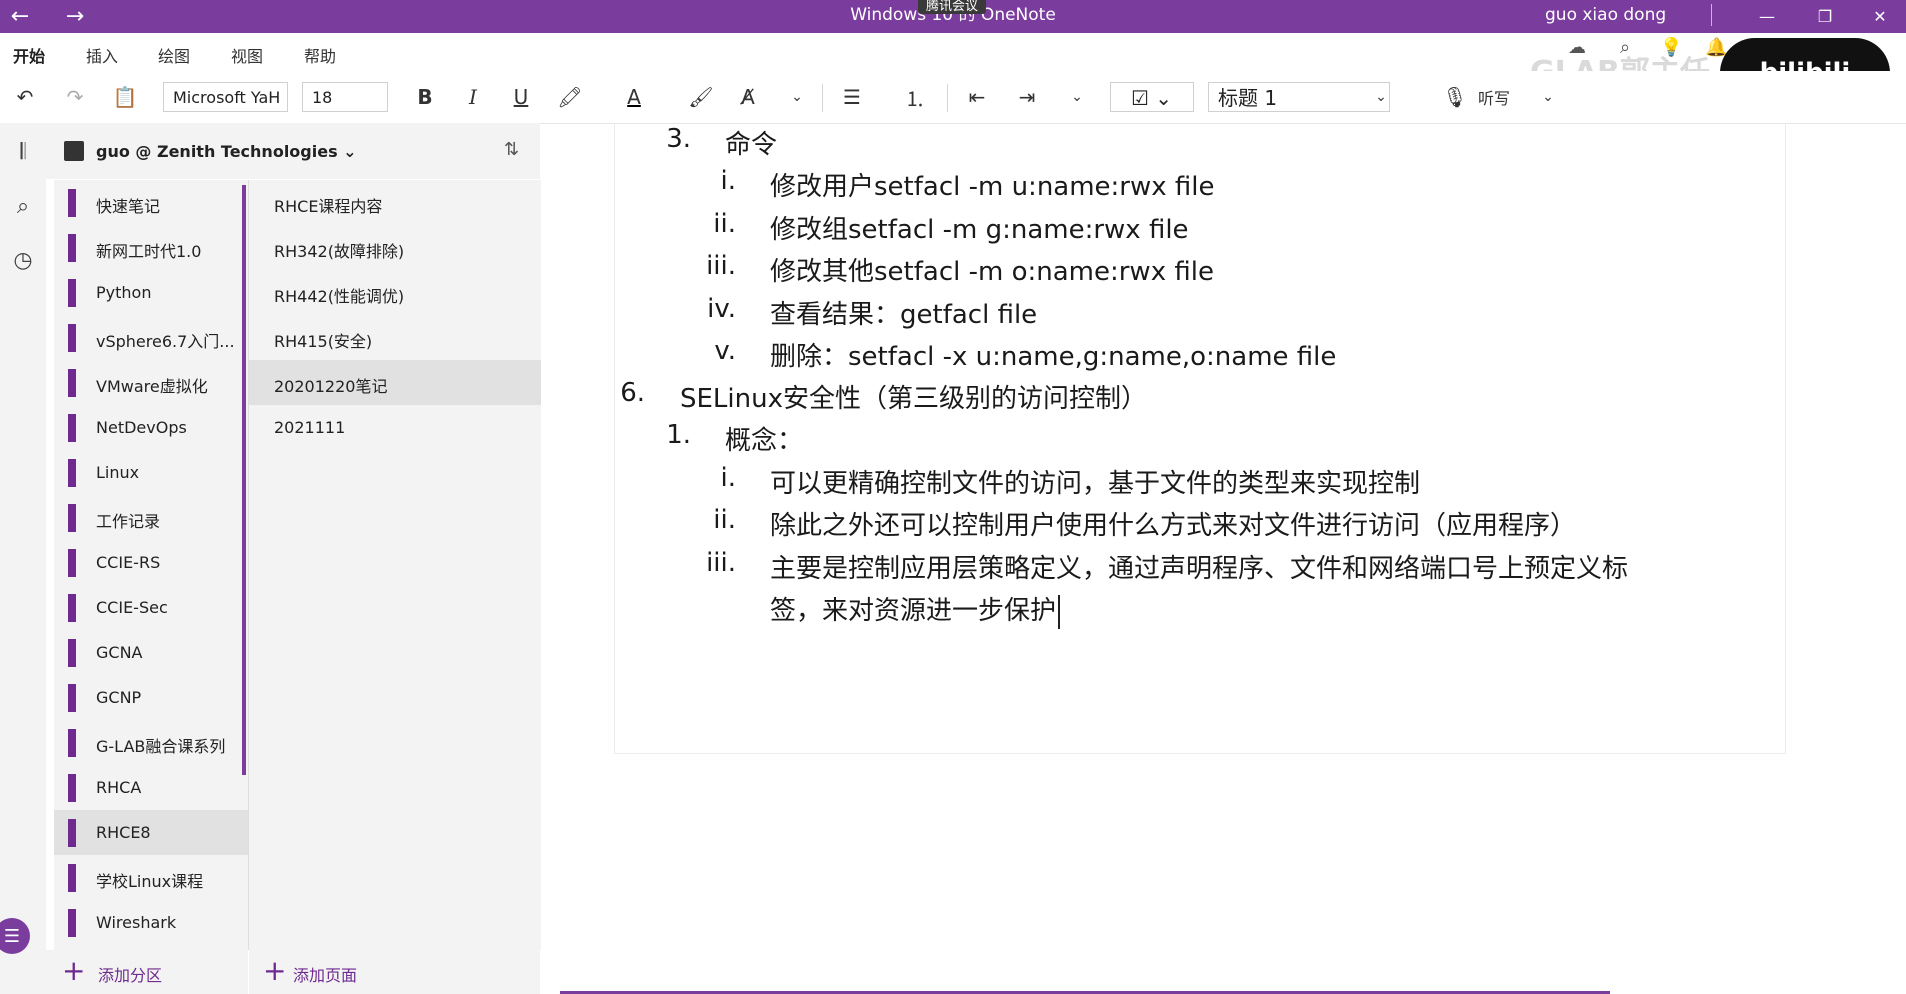  Describe the element at coordinates (161, 746) in the screenshot. I see `section-label: G-LAB融合课系列` at that location.